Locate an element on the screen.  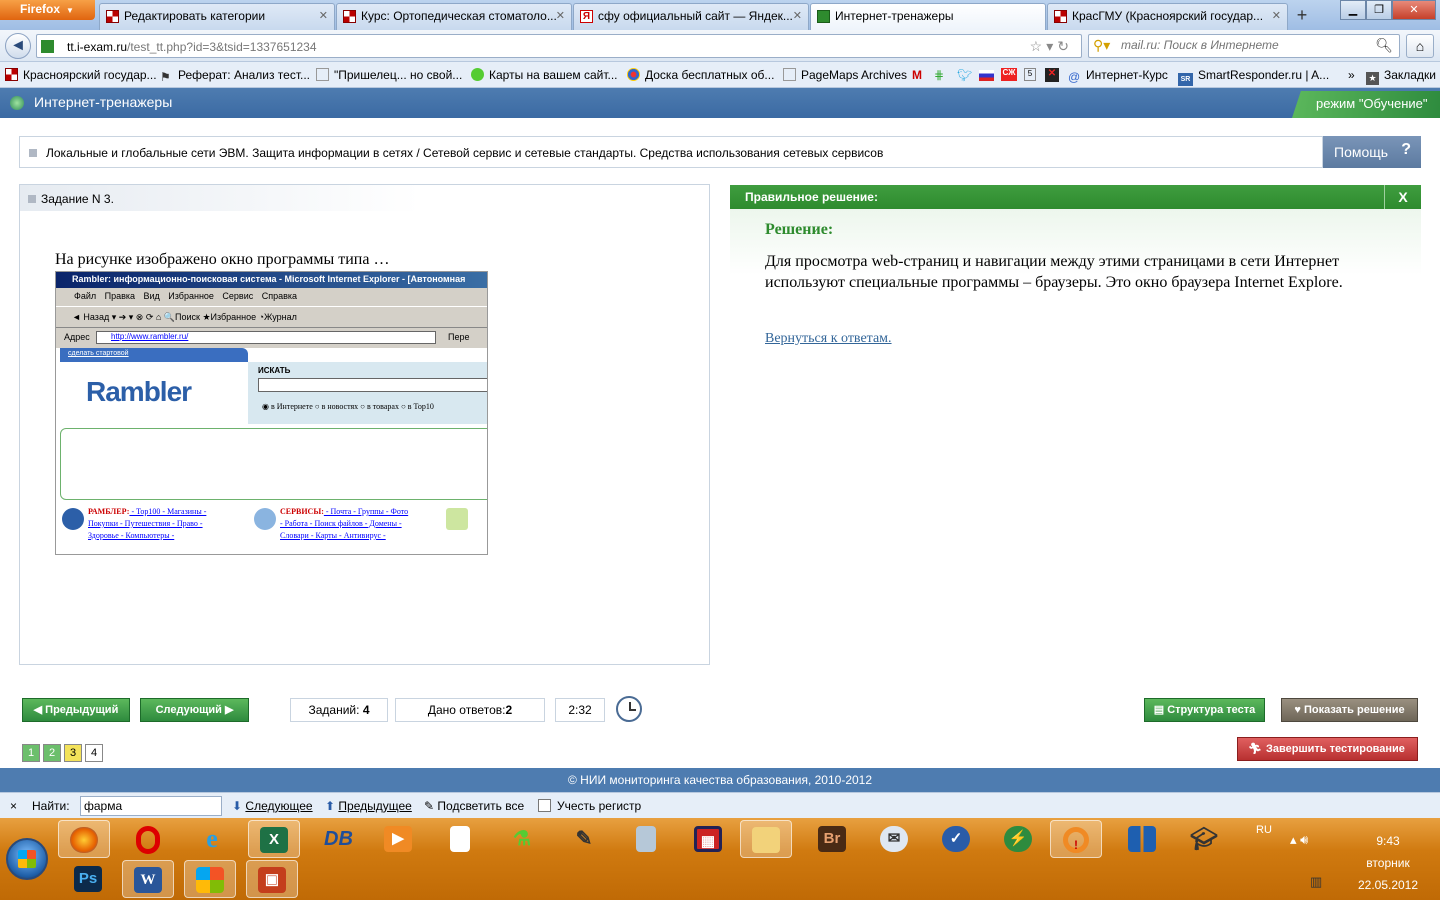
graduation-icon: 🎓︎ is located at coordinates (1204, 839).